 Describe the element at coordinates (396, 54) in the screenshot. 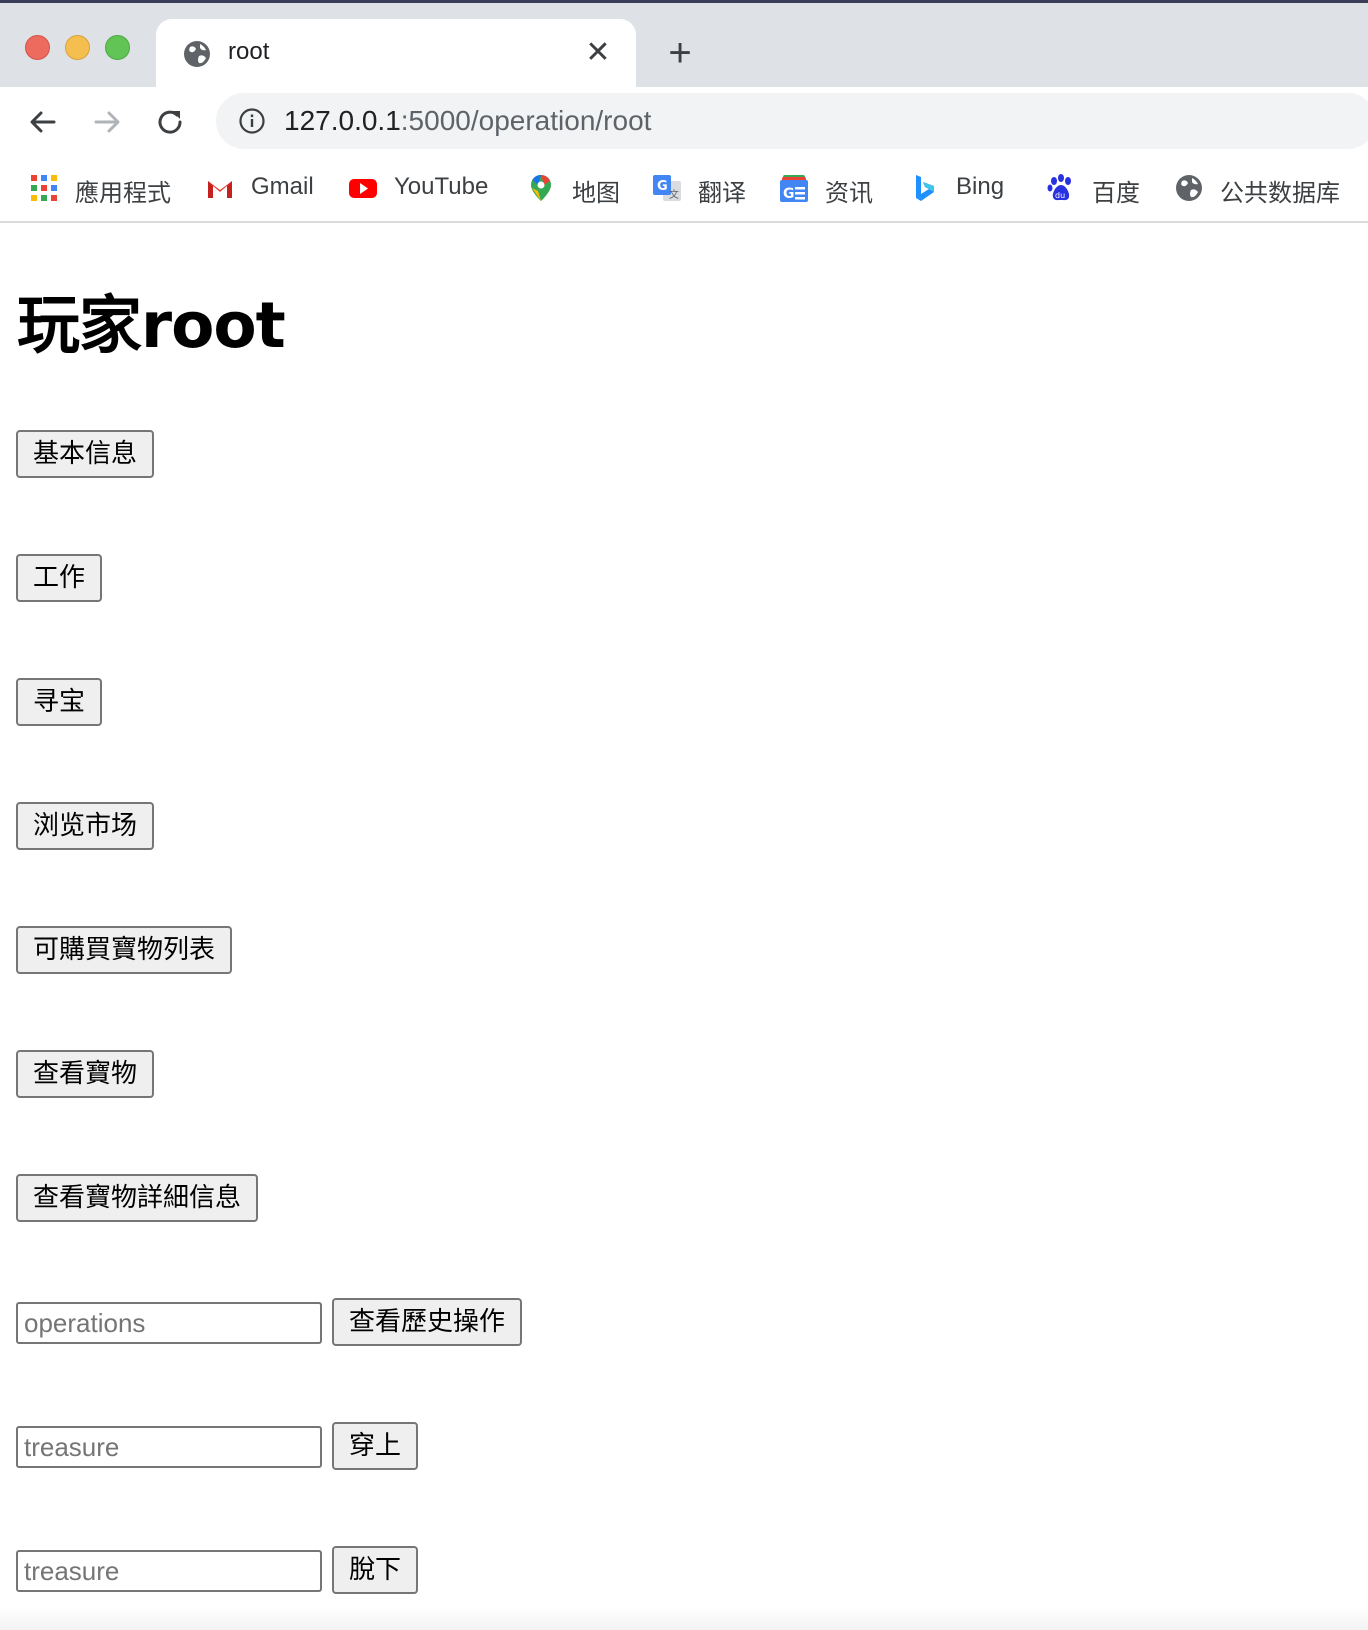

I see `browser-tab-active: root ✕` at that location.